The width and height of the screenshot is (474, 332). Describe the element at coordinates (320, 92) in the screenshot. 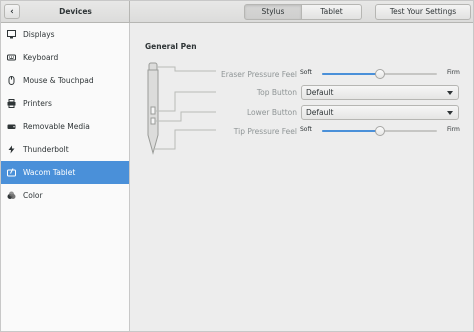

I see `top-button-value: Default` at that location.